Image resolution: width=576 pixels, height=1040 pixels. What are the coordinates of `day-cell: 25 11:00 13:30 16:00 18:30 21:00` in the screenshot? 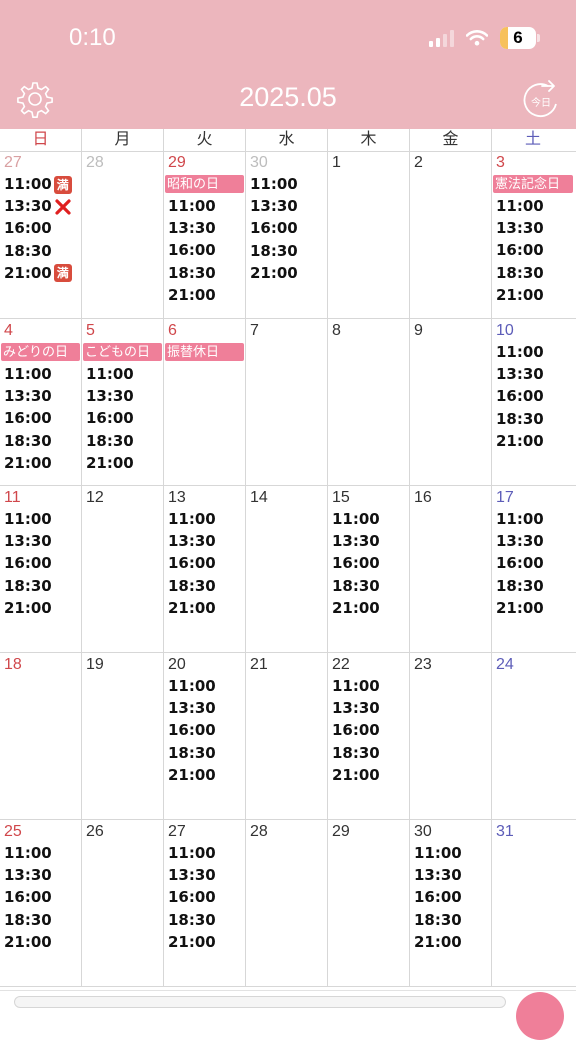 It's located at (41, 903).